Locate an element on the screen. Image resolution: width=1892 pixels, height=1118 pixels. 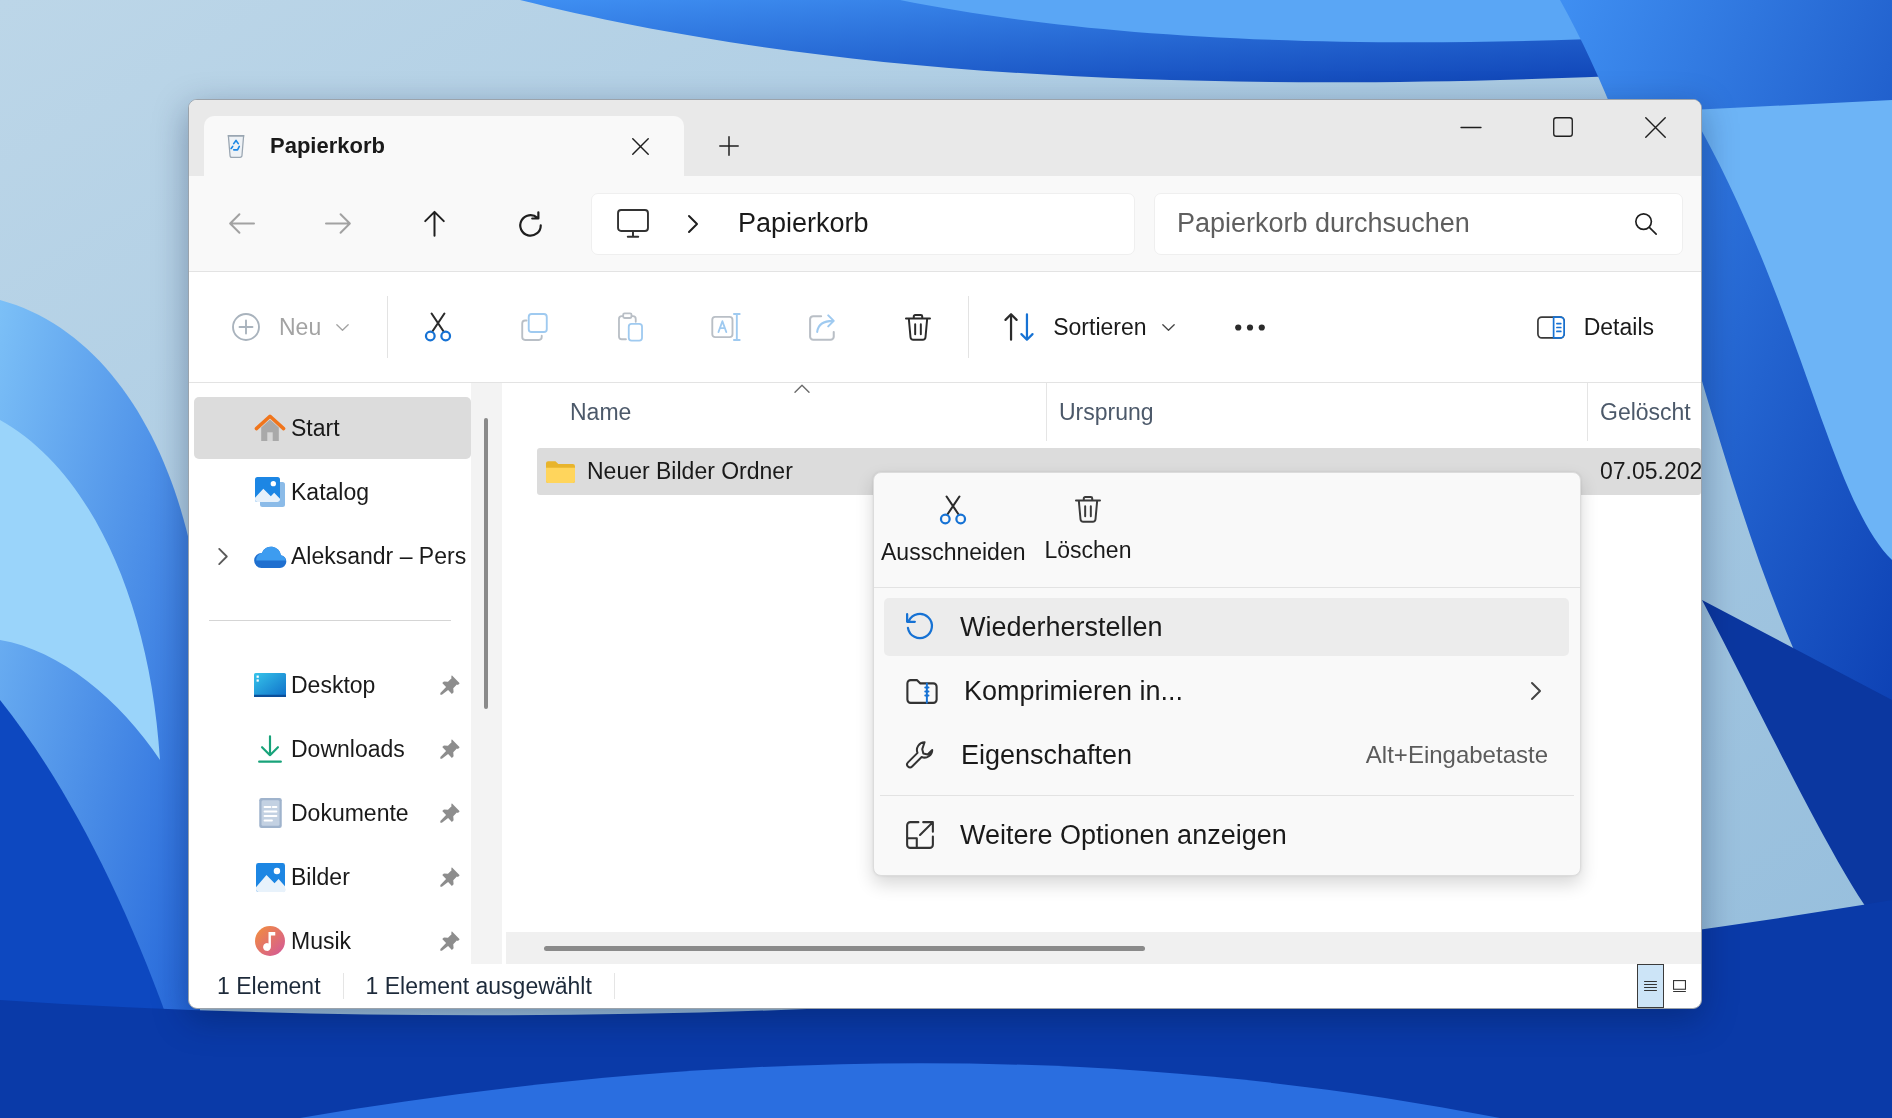
menu-item: Eigenschaften Alt+Eingabetaste is located at coordinates (1226, 755).